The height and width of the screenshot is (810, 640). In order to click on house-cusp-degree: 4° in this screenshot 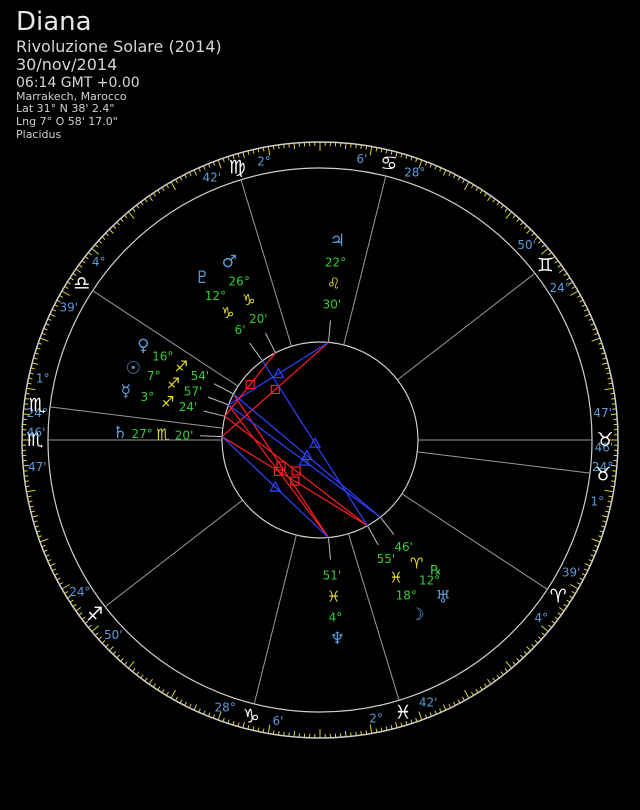, I will do `click(541, 618)`.